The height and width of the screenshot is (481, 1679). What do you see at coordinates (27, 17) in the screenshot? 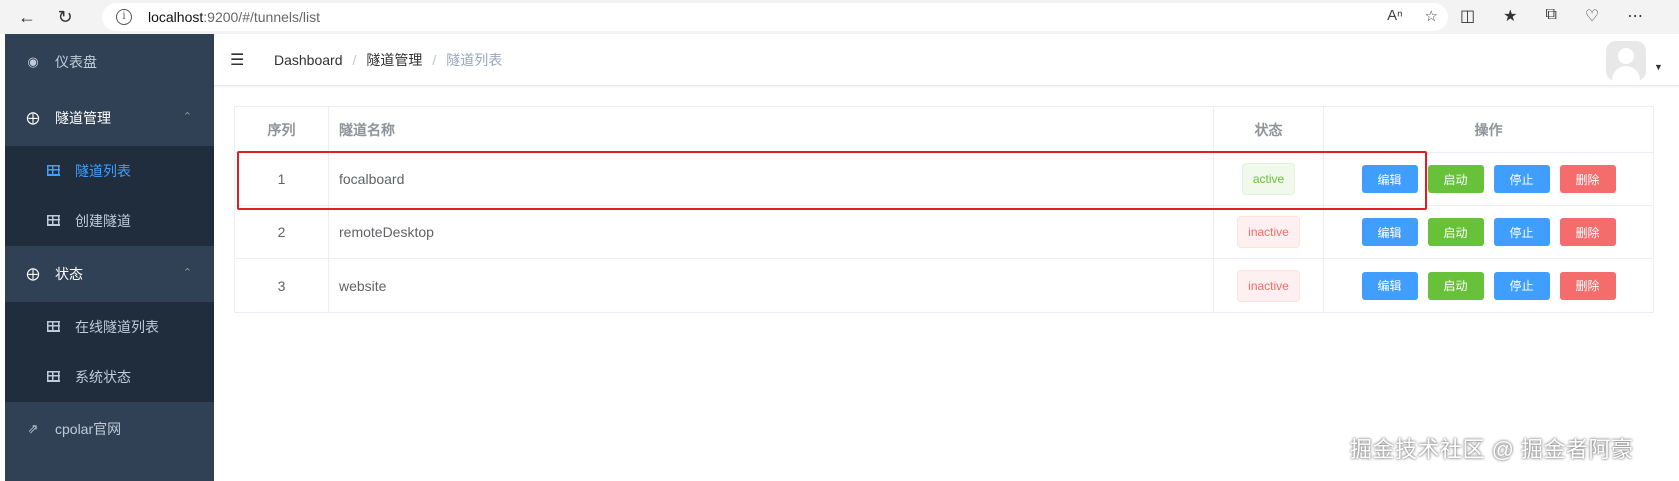
I see `back-icon: ←` at bounding box center [27, 17].